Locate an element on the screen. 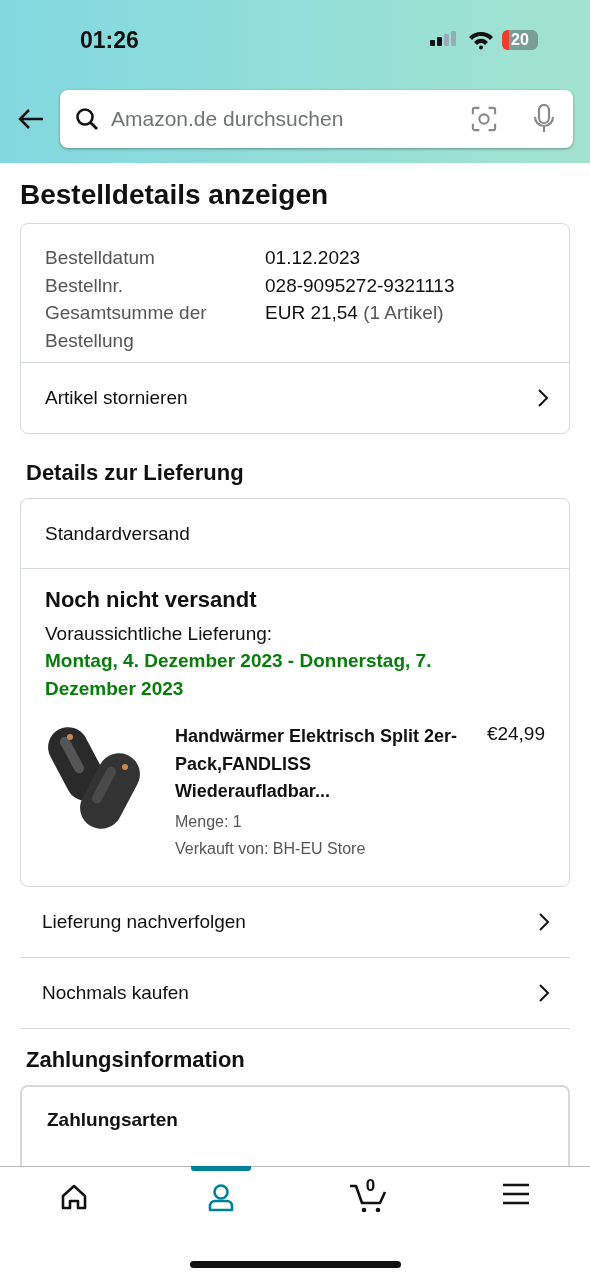 This screenshot has height=1280, width=590. section-heading: Zahlungsinformation is located at coordinates (136, 1059).